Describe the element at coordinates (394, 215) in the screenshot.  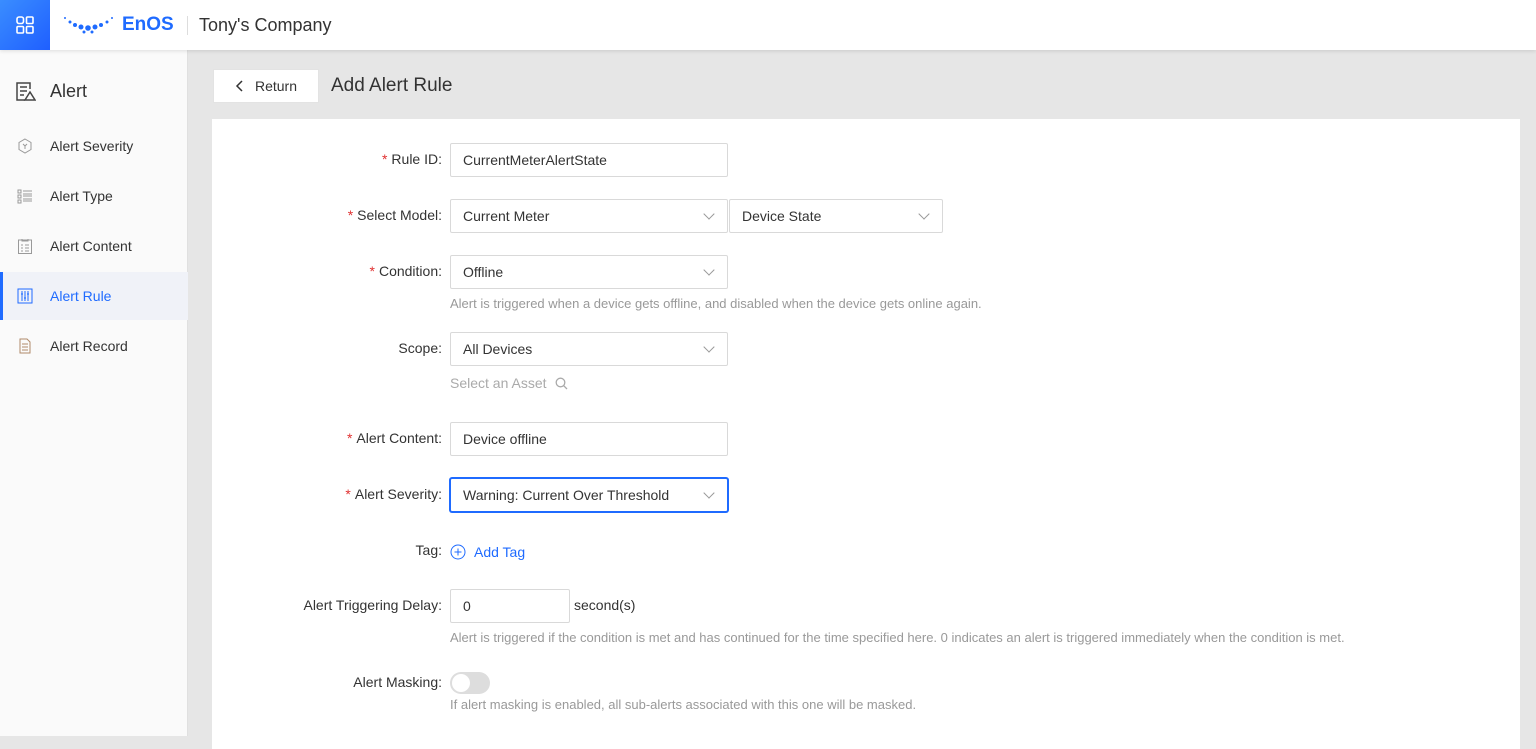
I see `select-model-label: * Select Model:` at that location.